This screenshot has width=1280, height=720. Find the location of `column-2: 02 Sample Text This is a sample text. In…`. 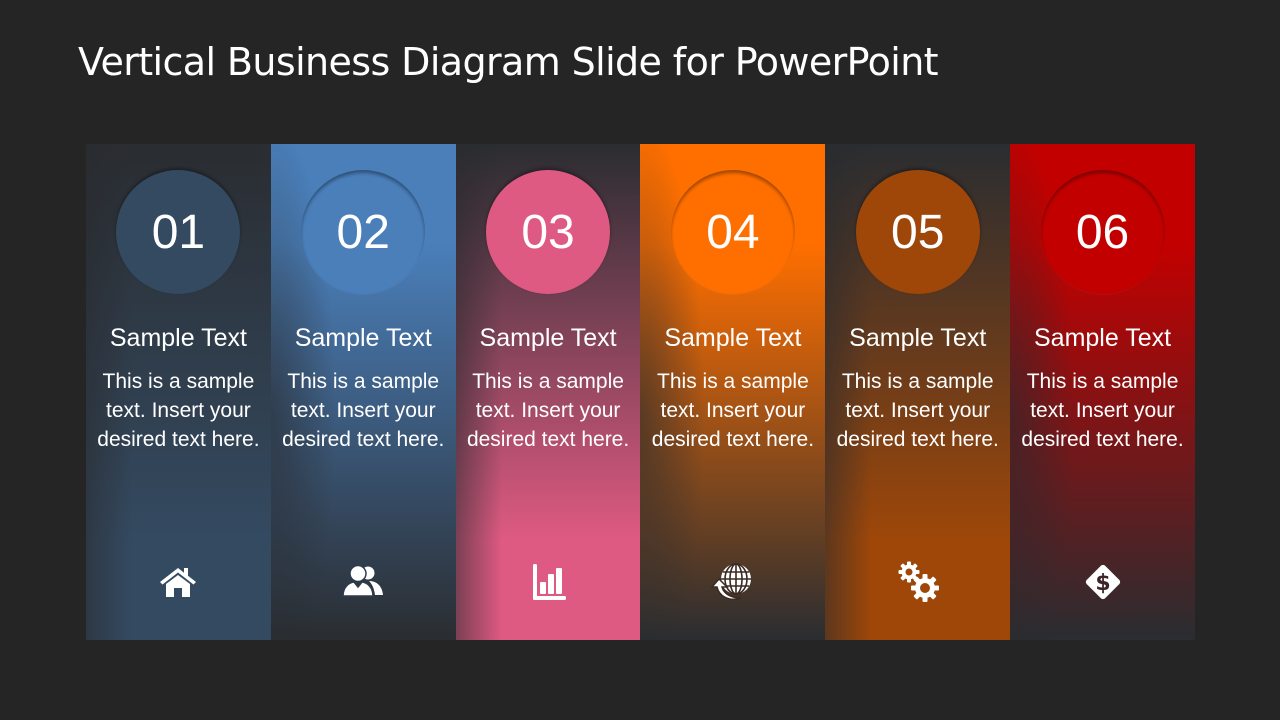

column-2: 02 Sample Text This is a sample text. In… is located at coordinates (363, 392).